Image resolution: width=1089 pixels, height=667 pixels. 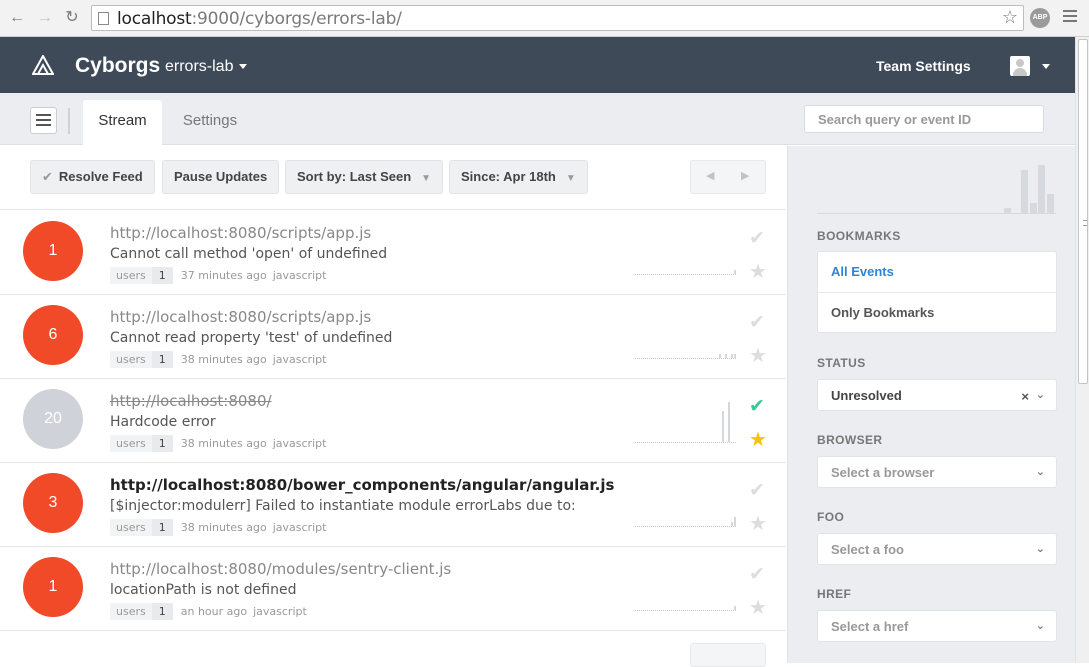 What do you see at coordinates (17, 18) in the screenshot?
I see `back-arrow-icon: ←` at bounding box center [17, 18].